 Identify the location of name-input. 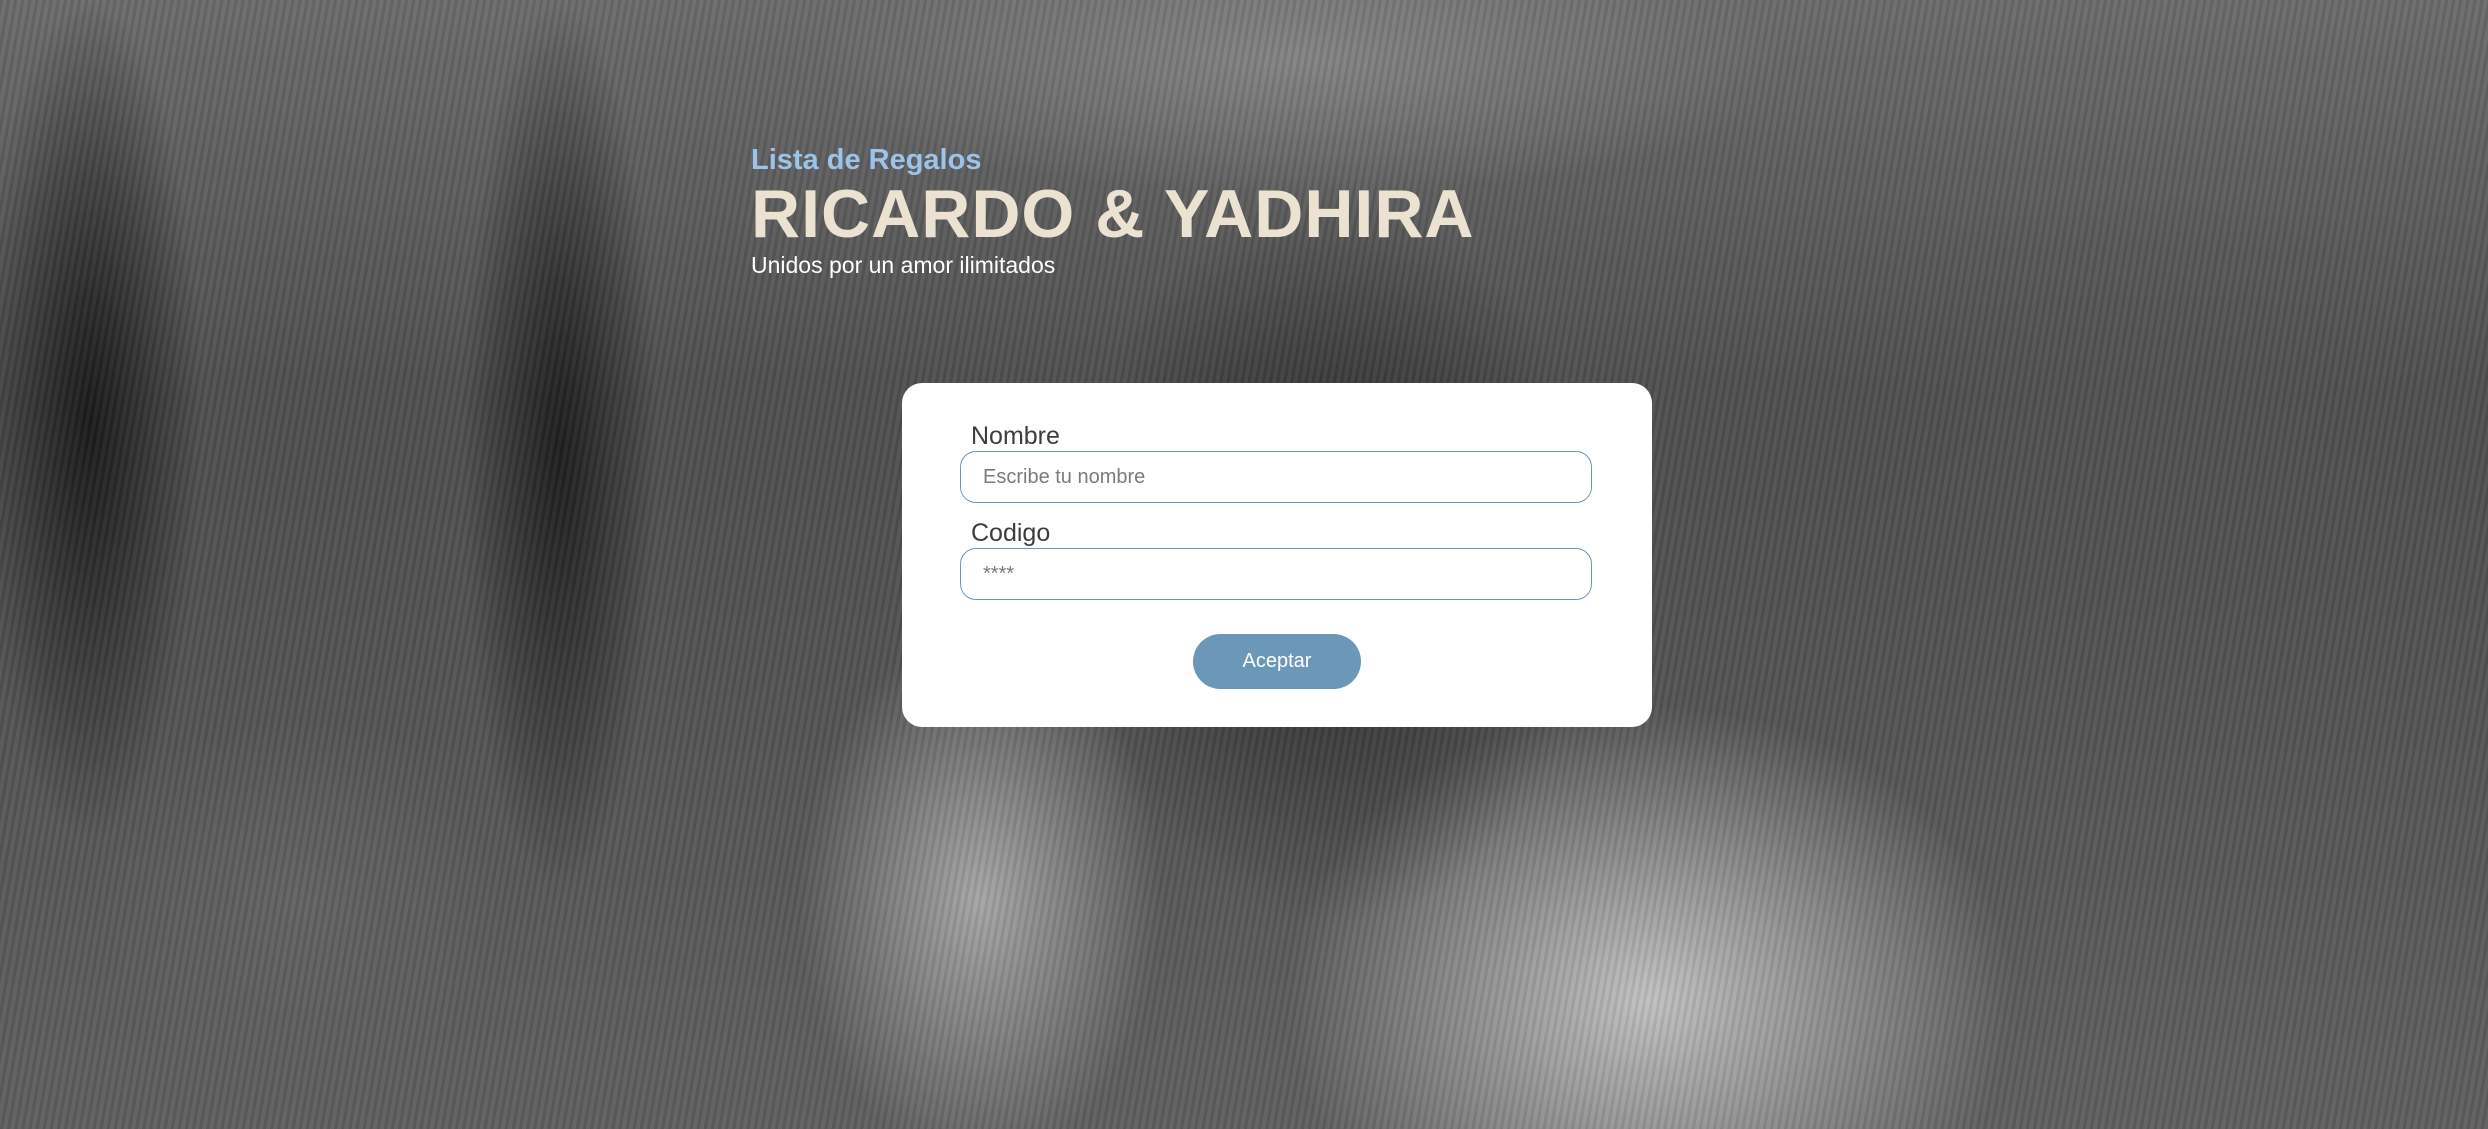
(1276, 477).